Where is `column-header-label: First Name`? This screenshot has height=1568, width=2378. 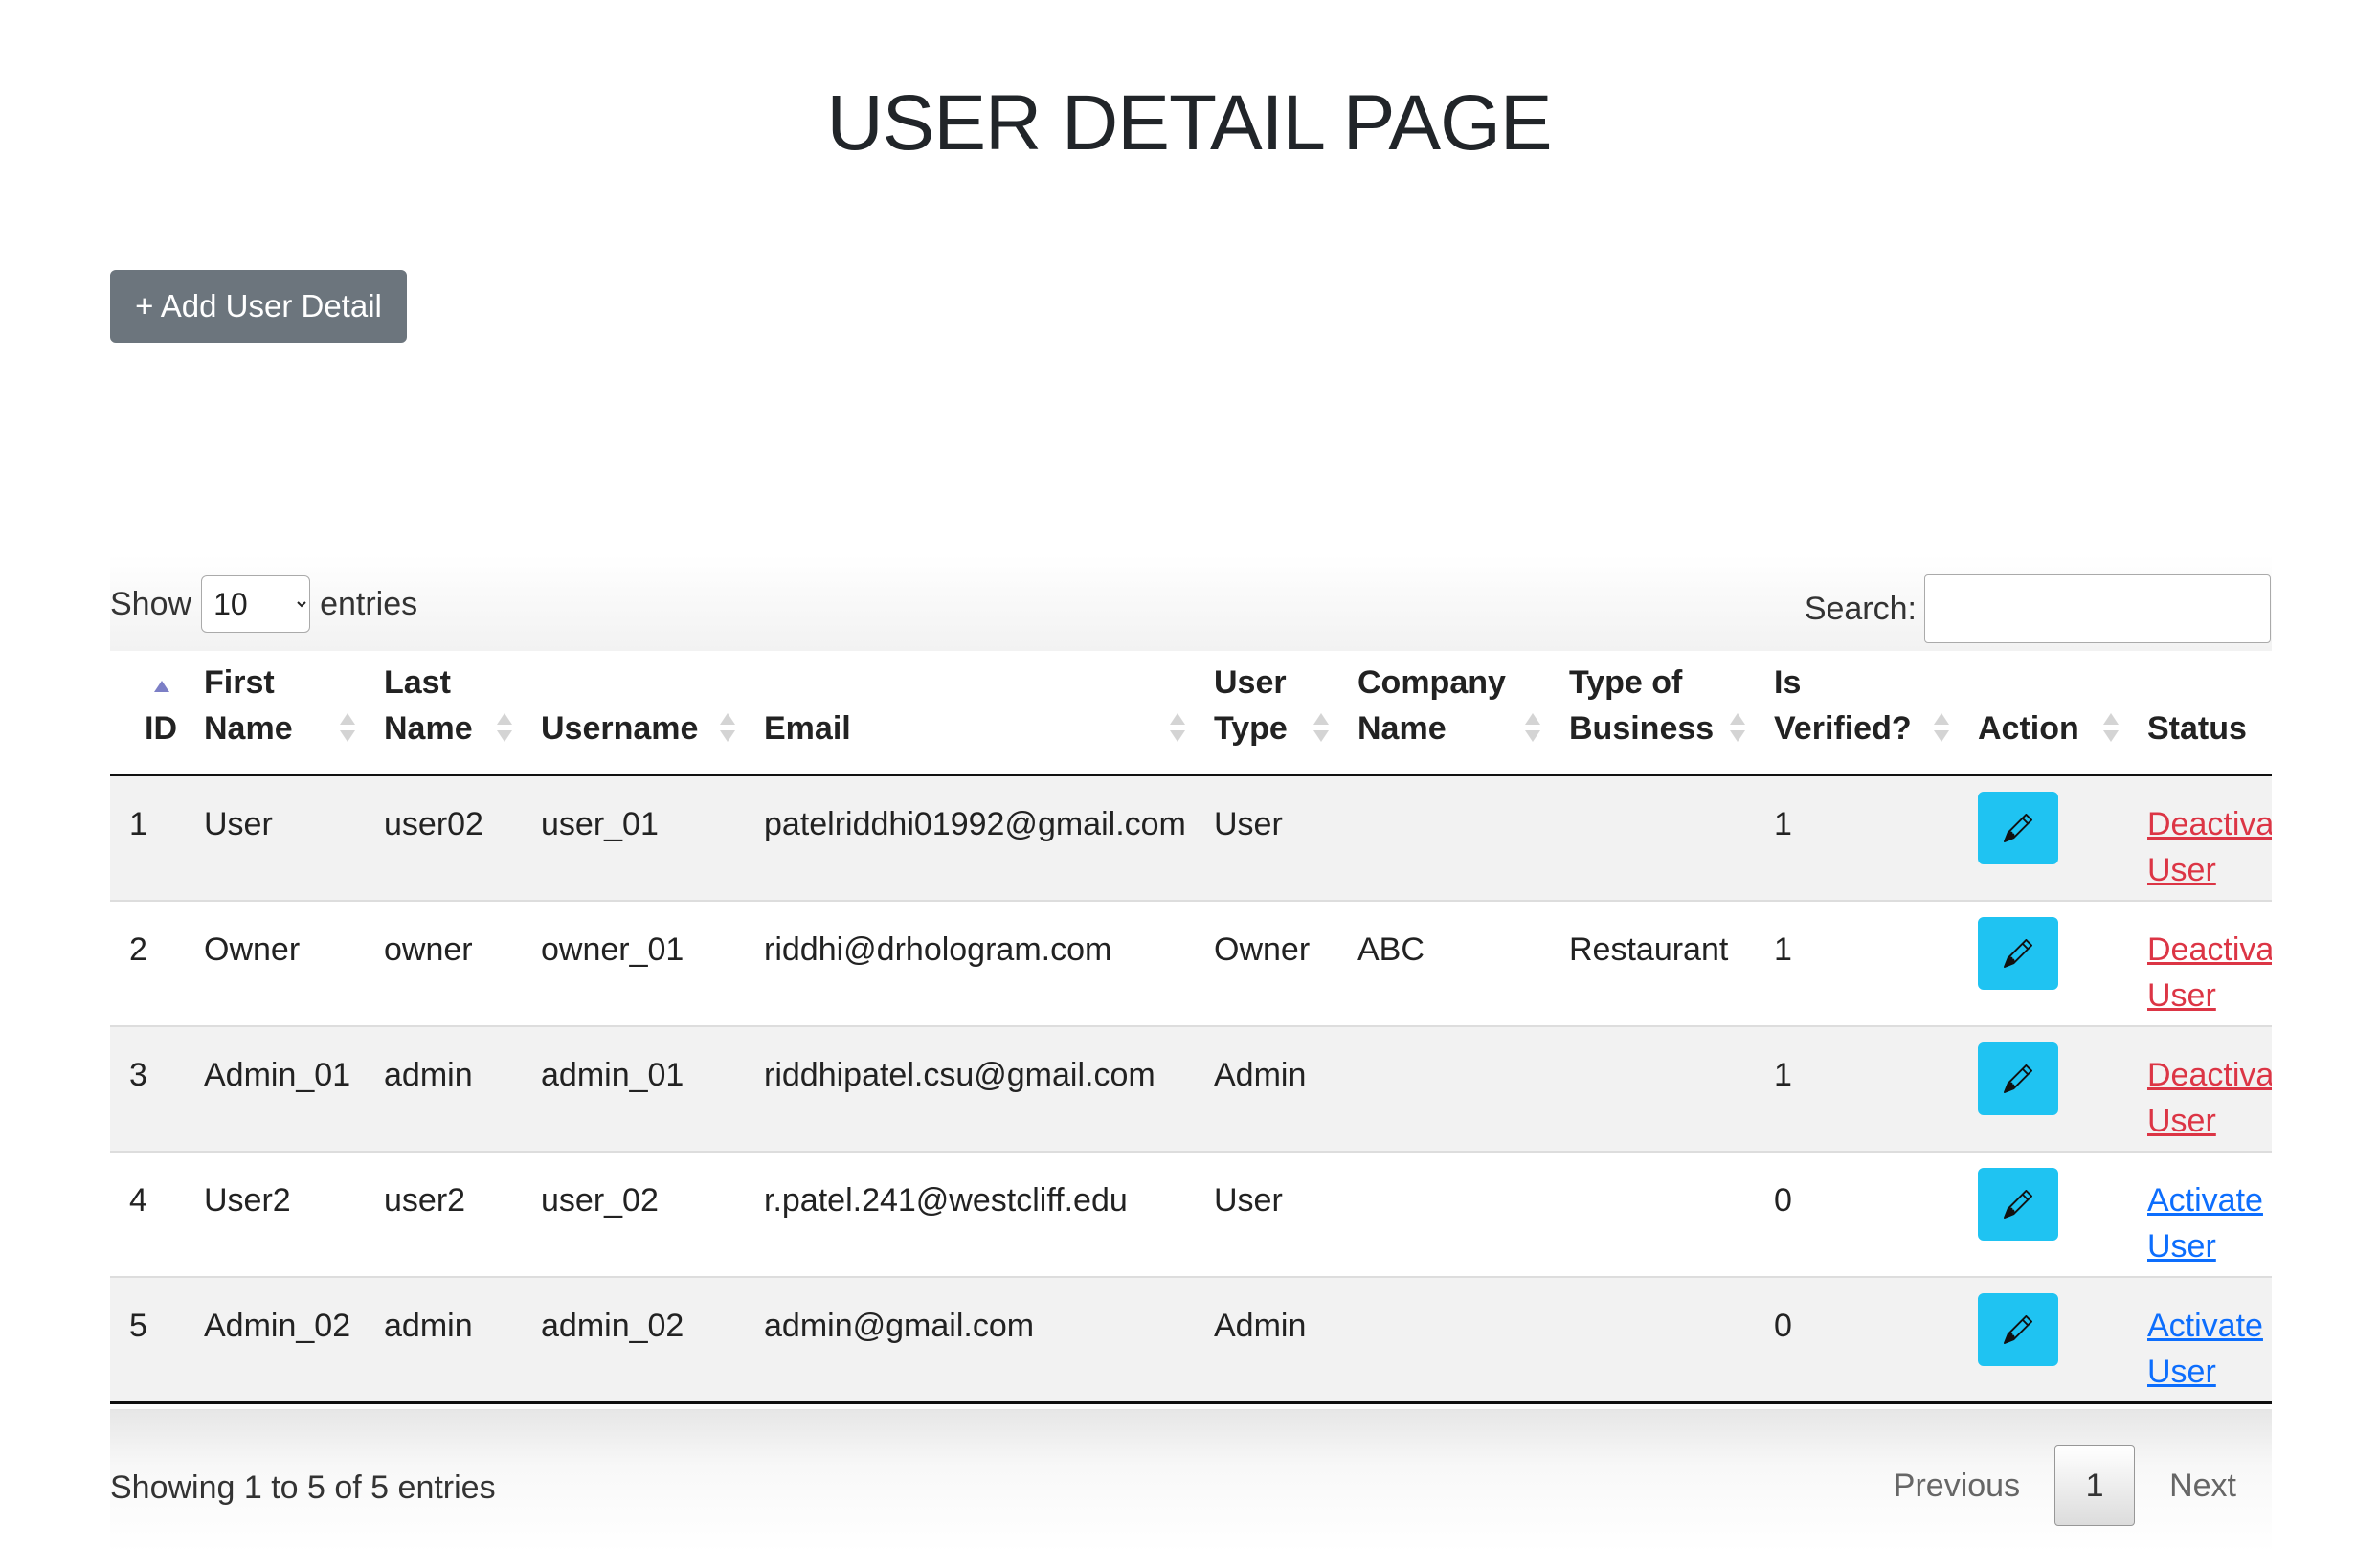 column-header-label: First Name is located at coordinates (248, 706).